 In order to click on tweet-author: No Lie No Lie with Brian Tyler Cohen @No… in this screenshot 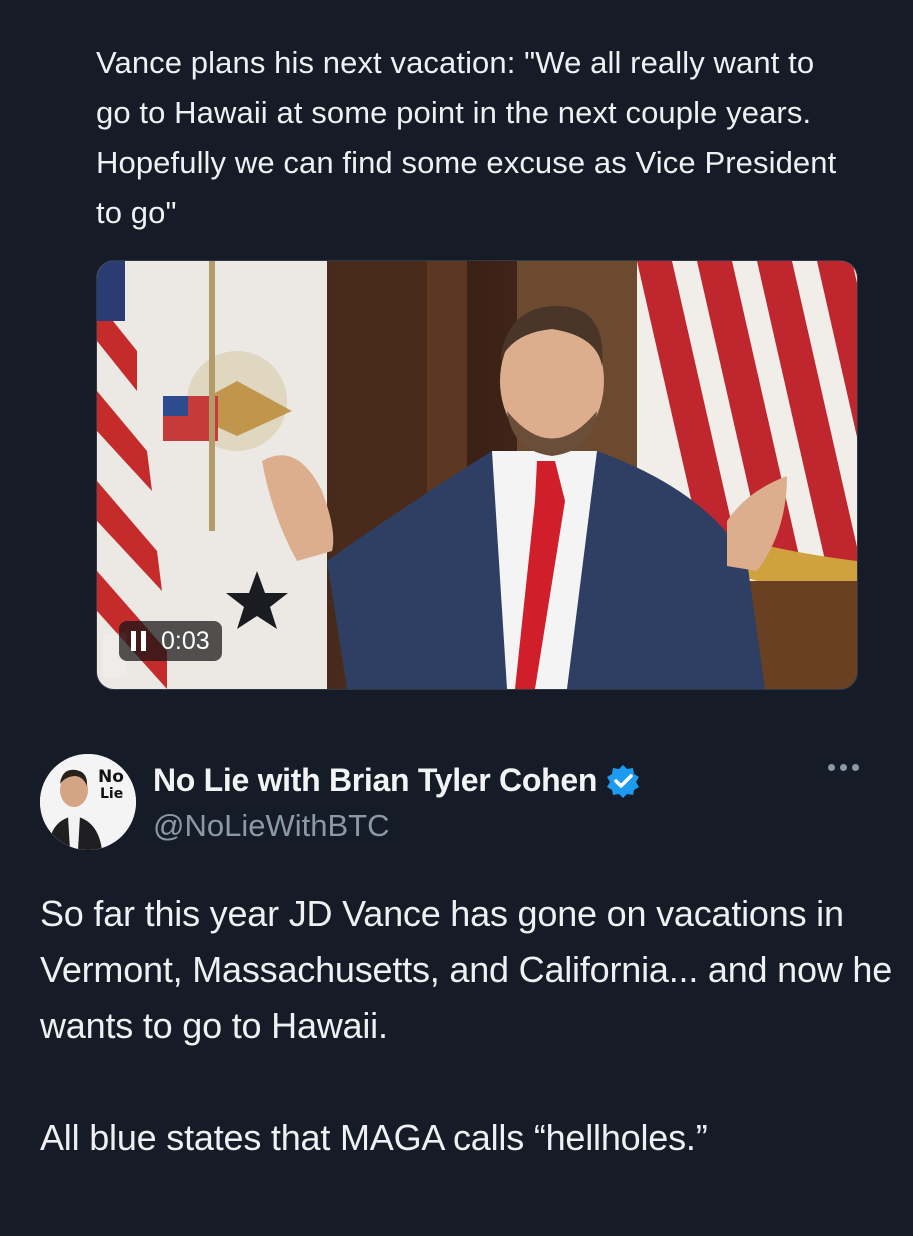, I will do `click(460, 802)`.